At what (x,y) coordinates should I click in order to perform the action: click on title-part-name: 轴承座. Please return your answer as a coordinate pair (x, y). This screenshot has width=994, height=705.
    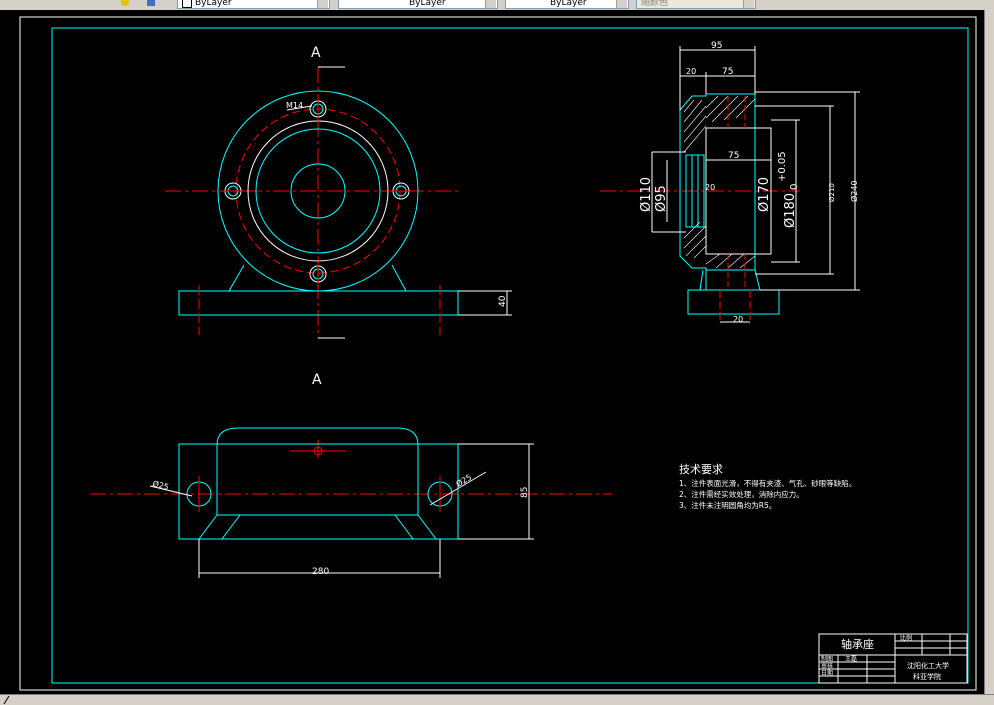
    Looking at the image, I should click on (857, 644).